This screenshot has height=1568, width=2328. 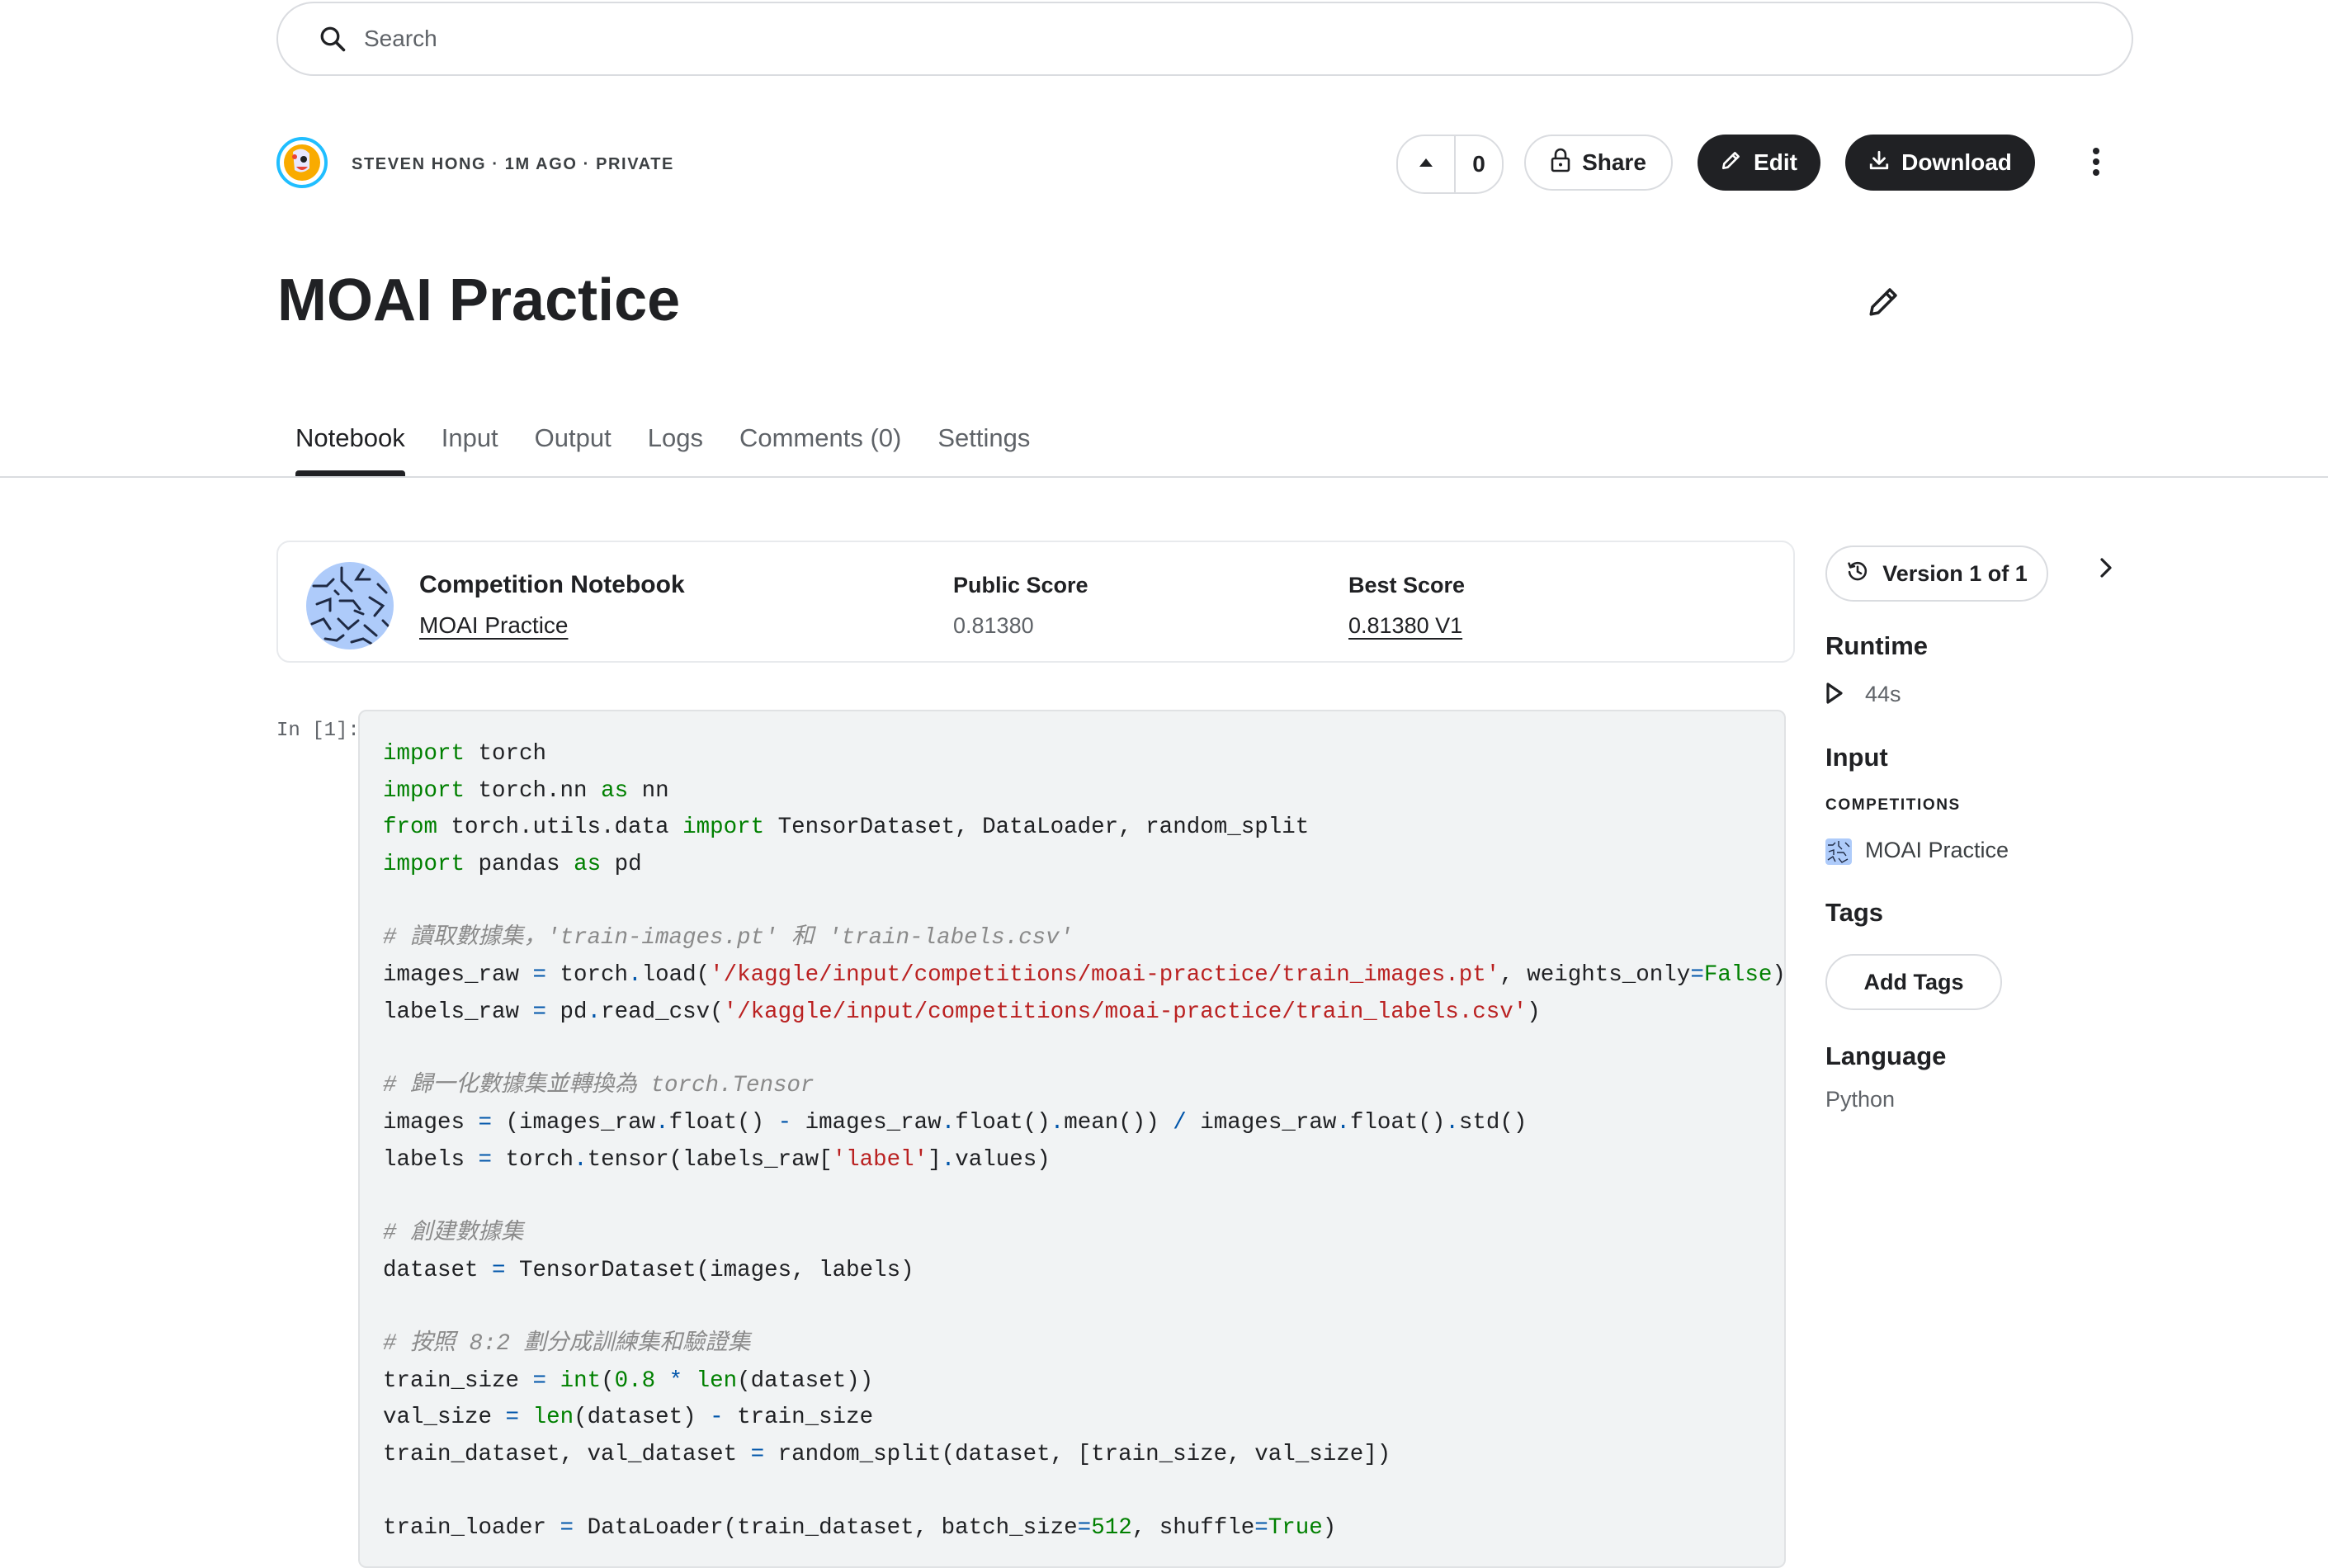 I want to click on code-token: True, so click(x=1295, y=1528).